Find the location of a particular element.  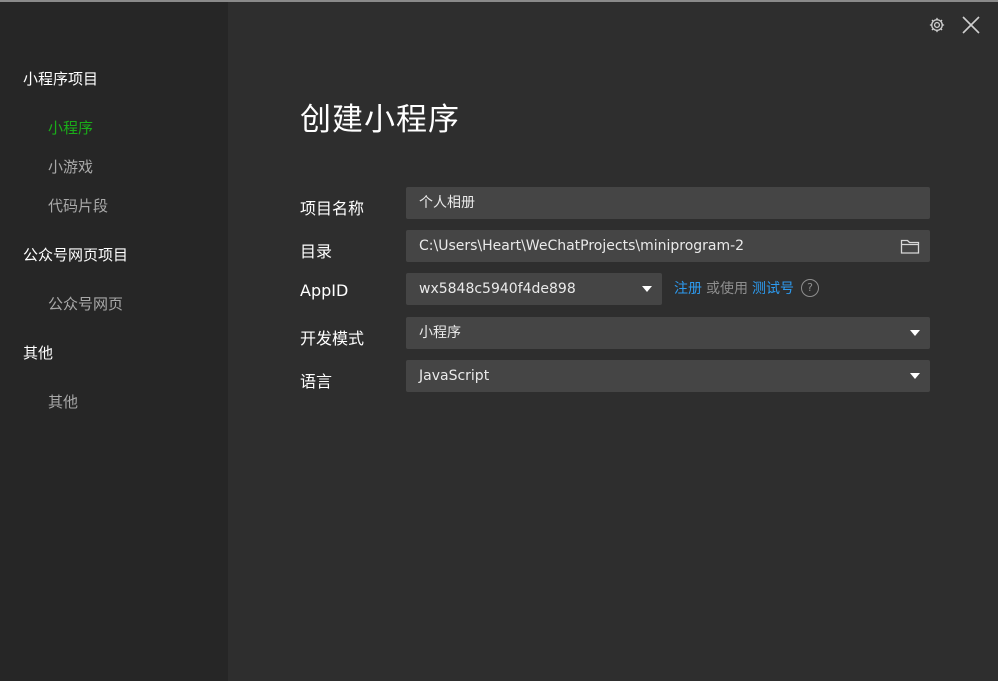

directory-label: 目录 is located at coordinates (316, 251).